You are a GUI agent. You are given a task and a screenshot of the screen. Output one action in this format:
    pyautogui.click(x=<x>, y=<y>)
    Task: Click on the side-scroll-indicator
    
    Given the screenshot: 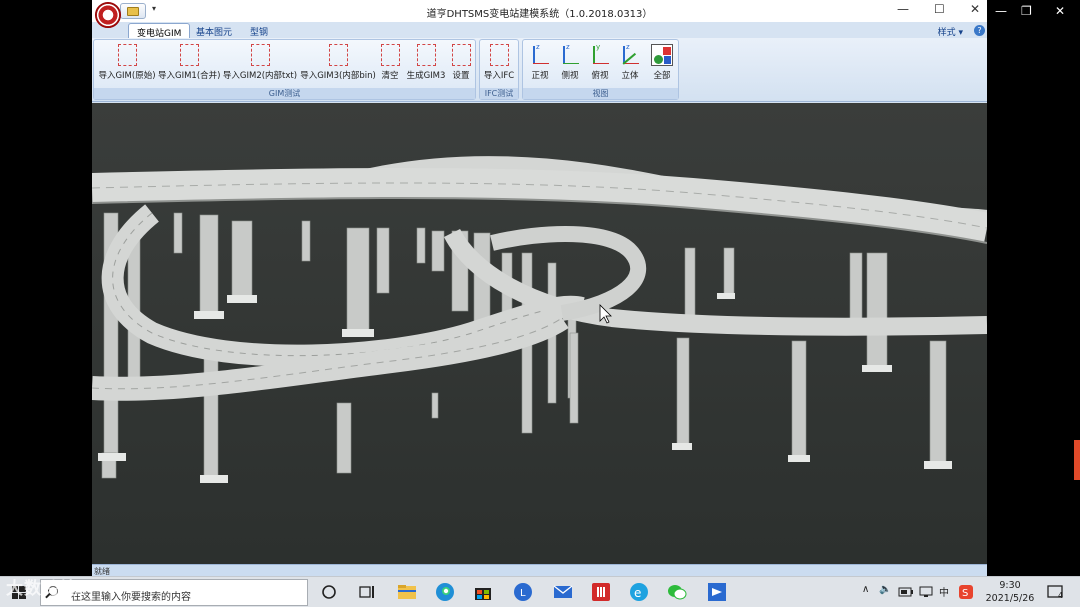 What is the action you would take?
    pyautogui.click(x=1077, y=460)
    